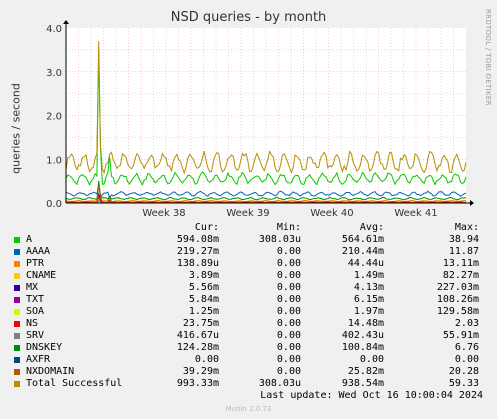 The width and height of the screenshot is (497, 419). I want to click on legend-row: DNSKEY 124.28m 0.00 100.84m 6.76, so click(254, 348).